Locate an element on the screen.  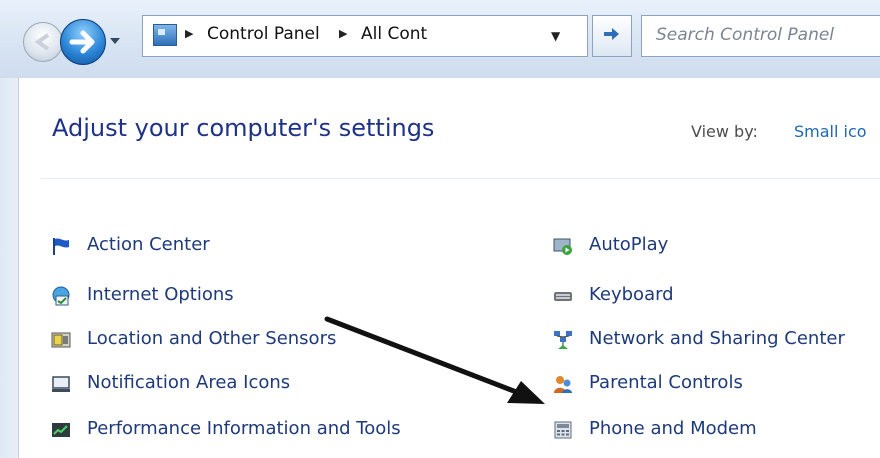
flag-icon is located at coordinates (61, 246).